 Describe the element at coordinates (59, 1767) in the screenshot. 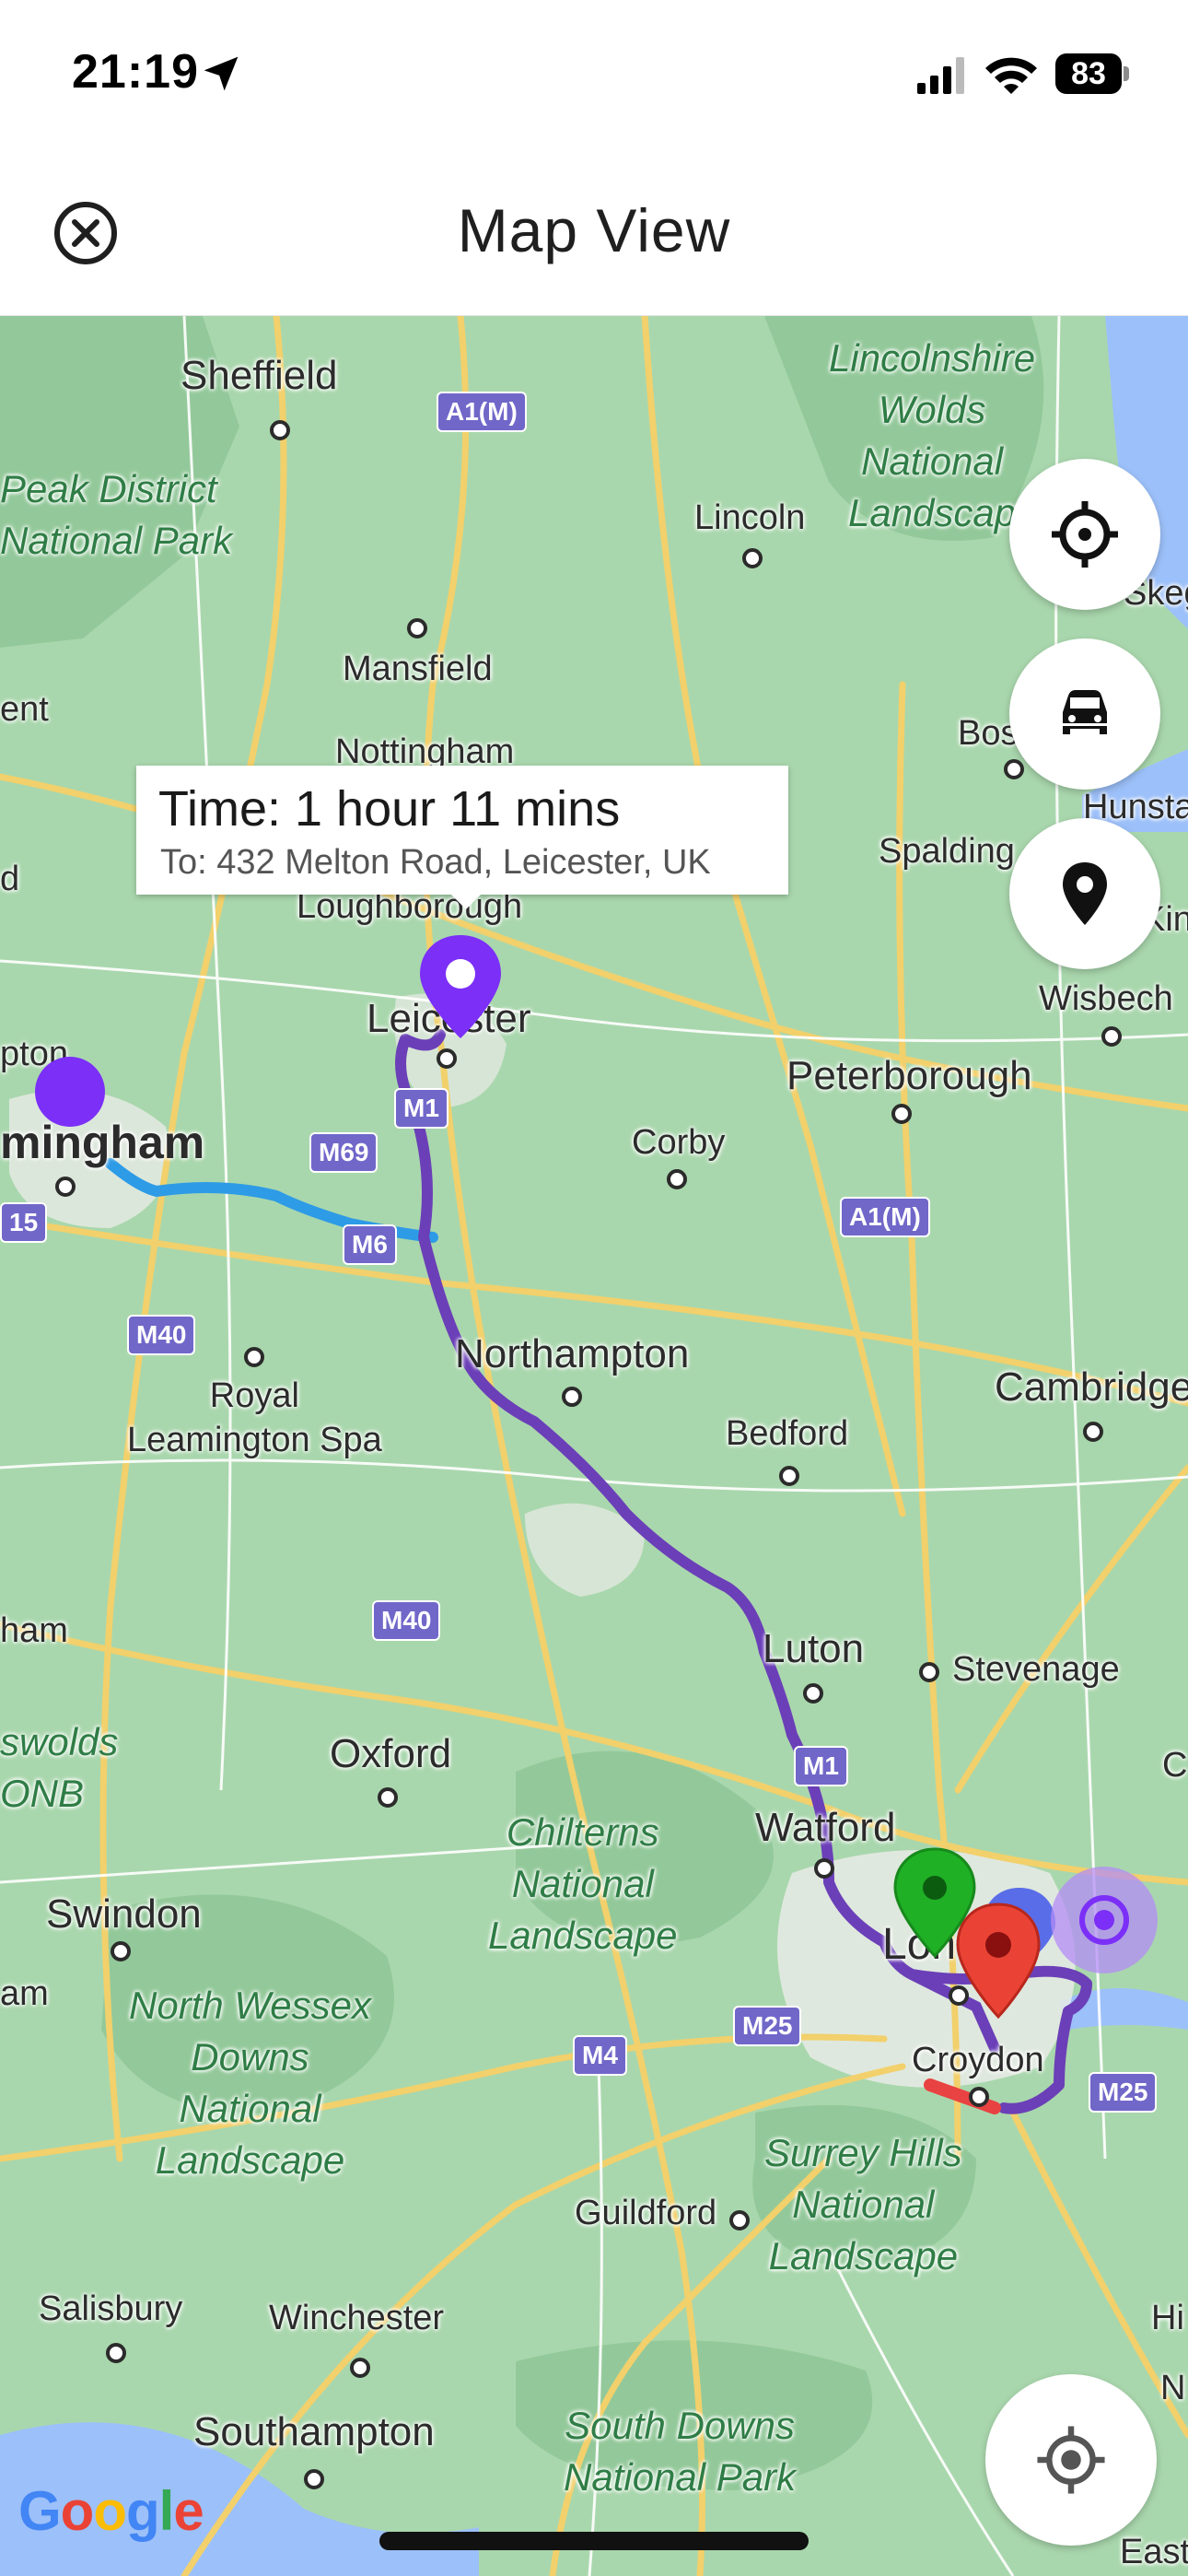

I see `map-label-cotswolds: swolds ONB` at that location.